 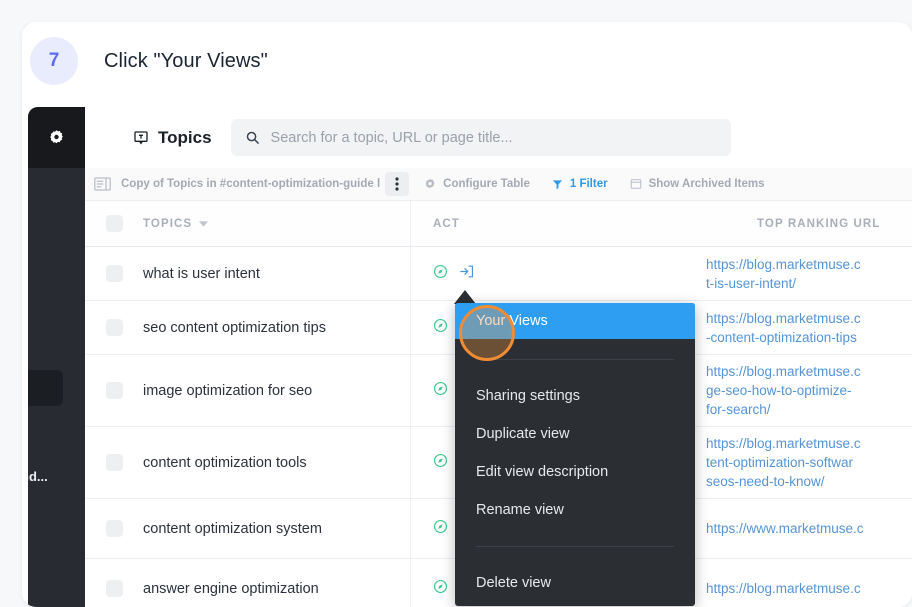 What do you see at coordinates (635, 184) in the screenshot?
I see `archive-icon` at bounding box center [635, 184].